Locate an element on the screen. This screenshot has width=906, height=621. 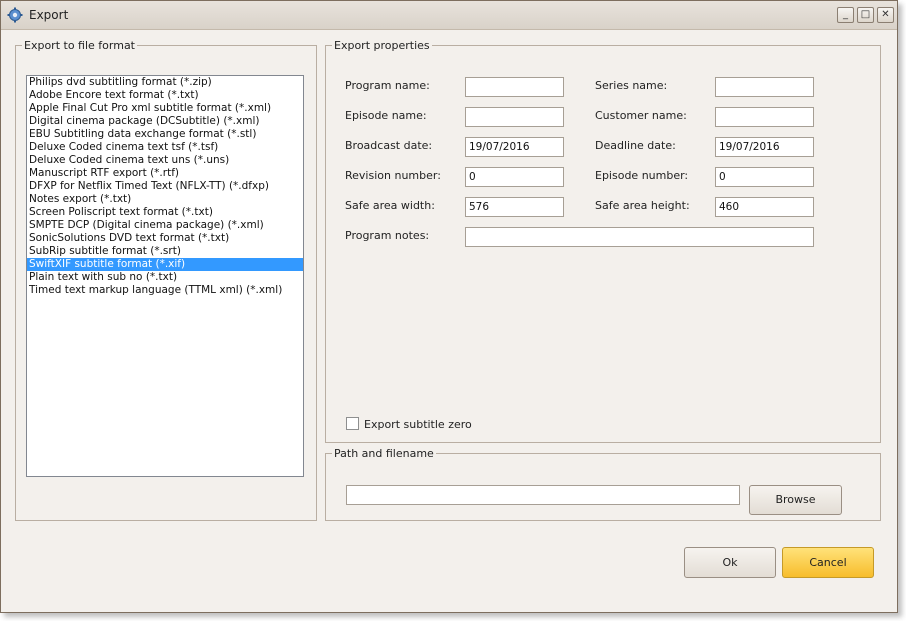
list-item: SubRip subtitle format (*.srt) is located at coordinates (165, 251).